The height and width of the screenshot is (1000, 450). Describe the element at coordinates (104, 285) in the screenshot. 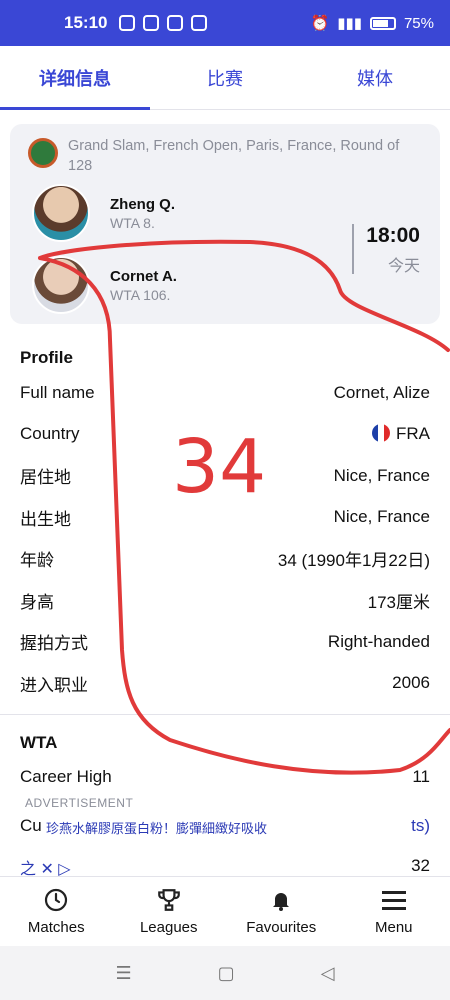

I see `player-2: Cornet A. WTA 106.` at that location.